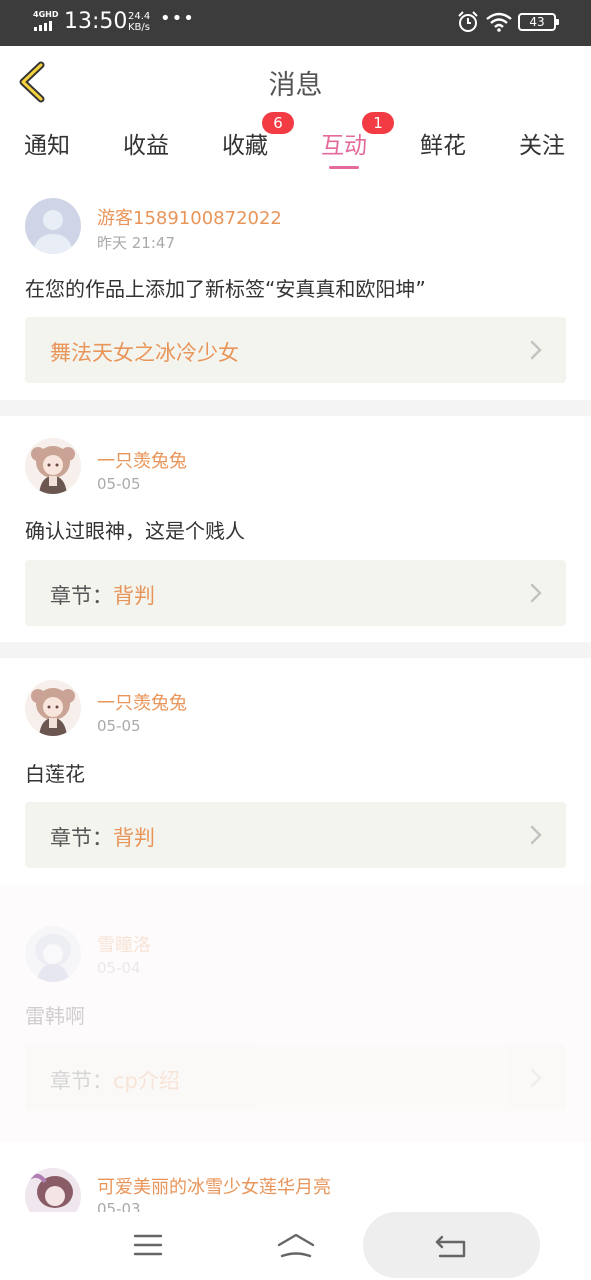 This screenshot has height=1280, width=591. I want to click on tab-interactions-label: 互动, so click(344, 146).